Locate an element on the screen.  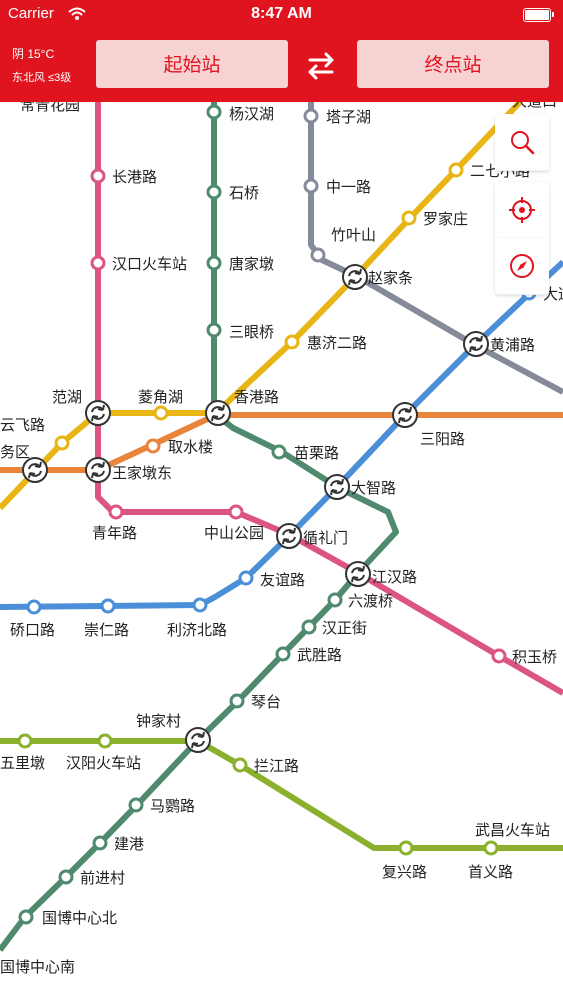
station-label: 武胜路 is located at coordinates (319, 655).